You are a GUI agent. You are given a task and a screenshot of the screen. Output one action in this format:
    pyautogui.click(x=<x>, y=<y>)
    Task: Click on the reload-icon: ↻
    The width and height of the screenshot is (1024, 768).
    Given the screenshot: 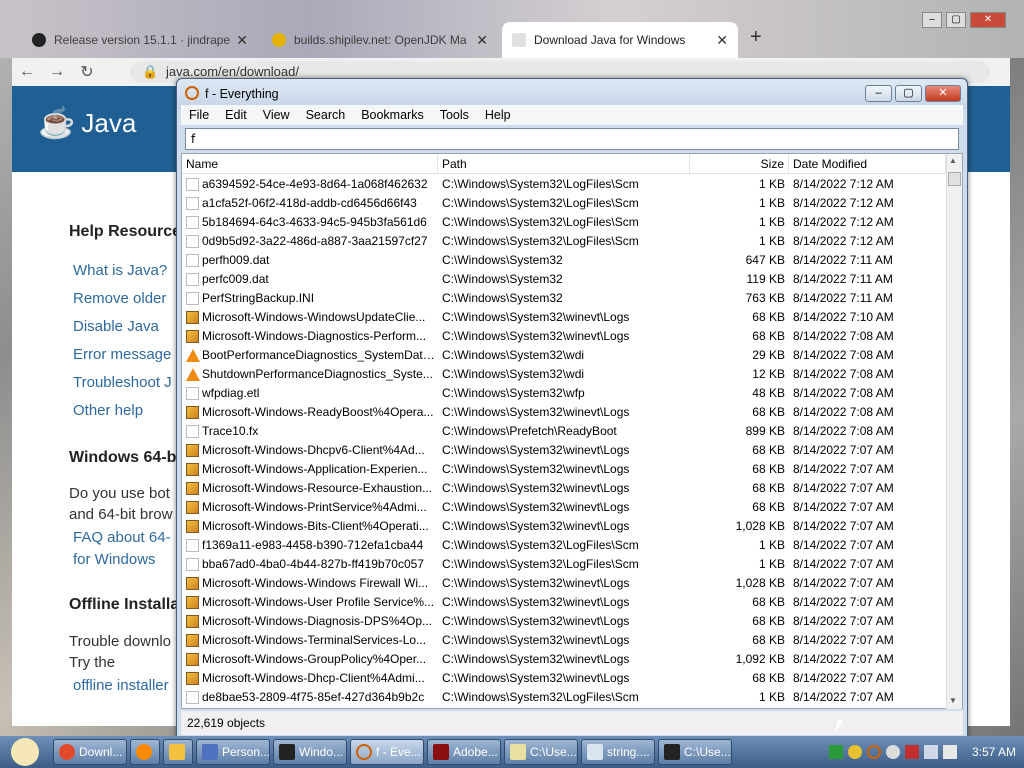 What is the action you would take?
    pyautogui.click(x=87, y=72)
    